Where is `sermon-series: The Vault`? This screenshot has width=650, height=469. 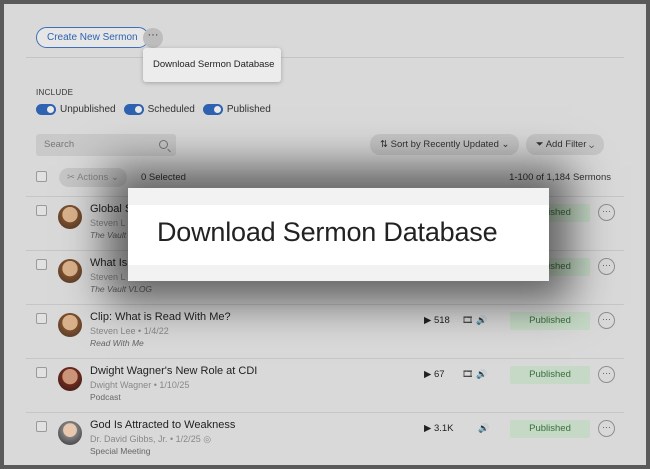 sermon-series: The Vault is located at coordinates (108, 235).